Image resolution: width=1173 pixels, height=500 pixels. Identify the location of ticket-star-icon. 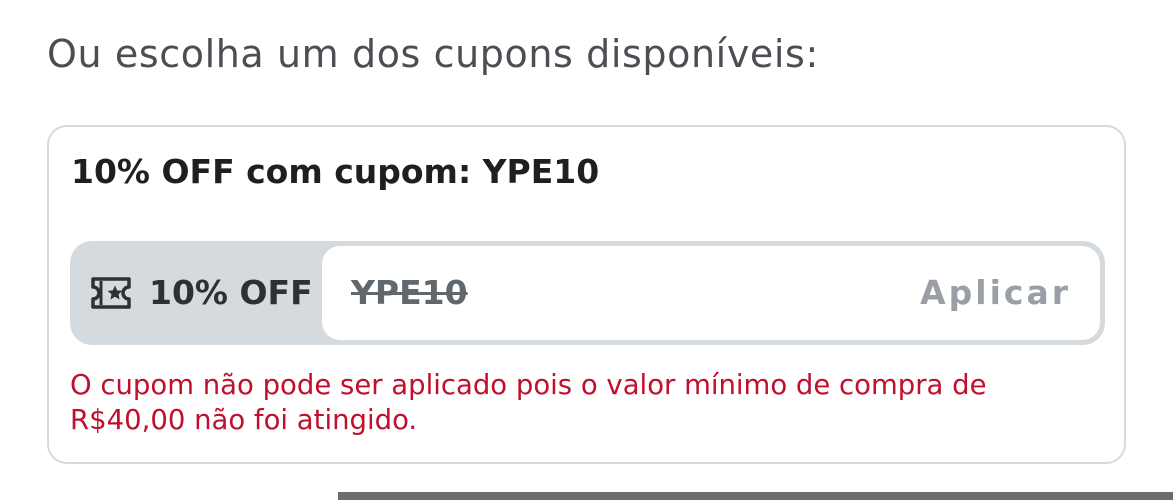
(111, 293).